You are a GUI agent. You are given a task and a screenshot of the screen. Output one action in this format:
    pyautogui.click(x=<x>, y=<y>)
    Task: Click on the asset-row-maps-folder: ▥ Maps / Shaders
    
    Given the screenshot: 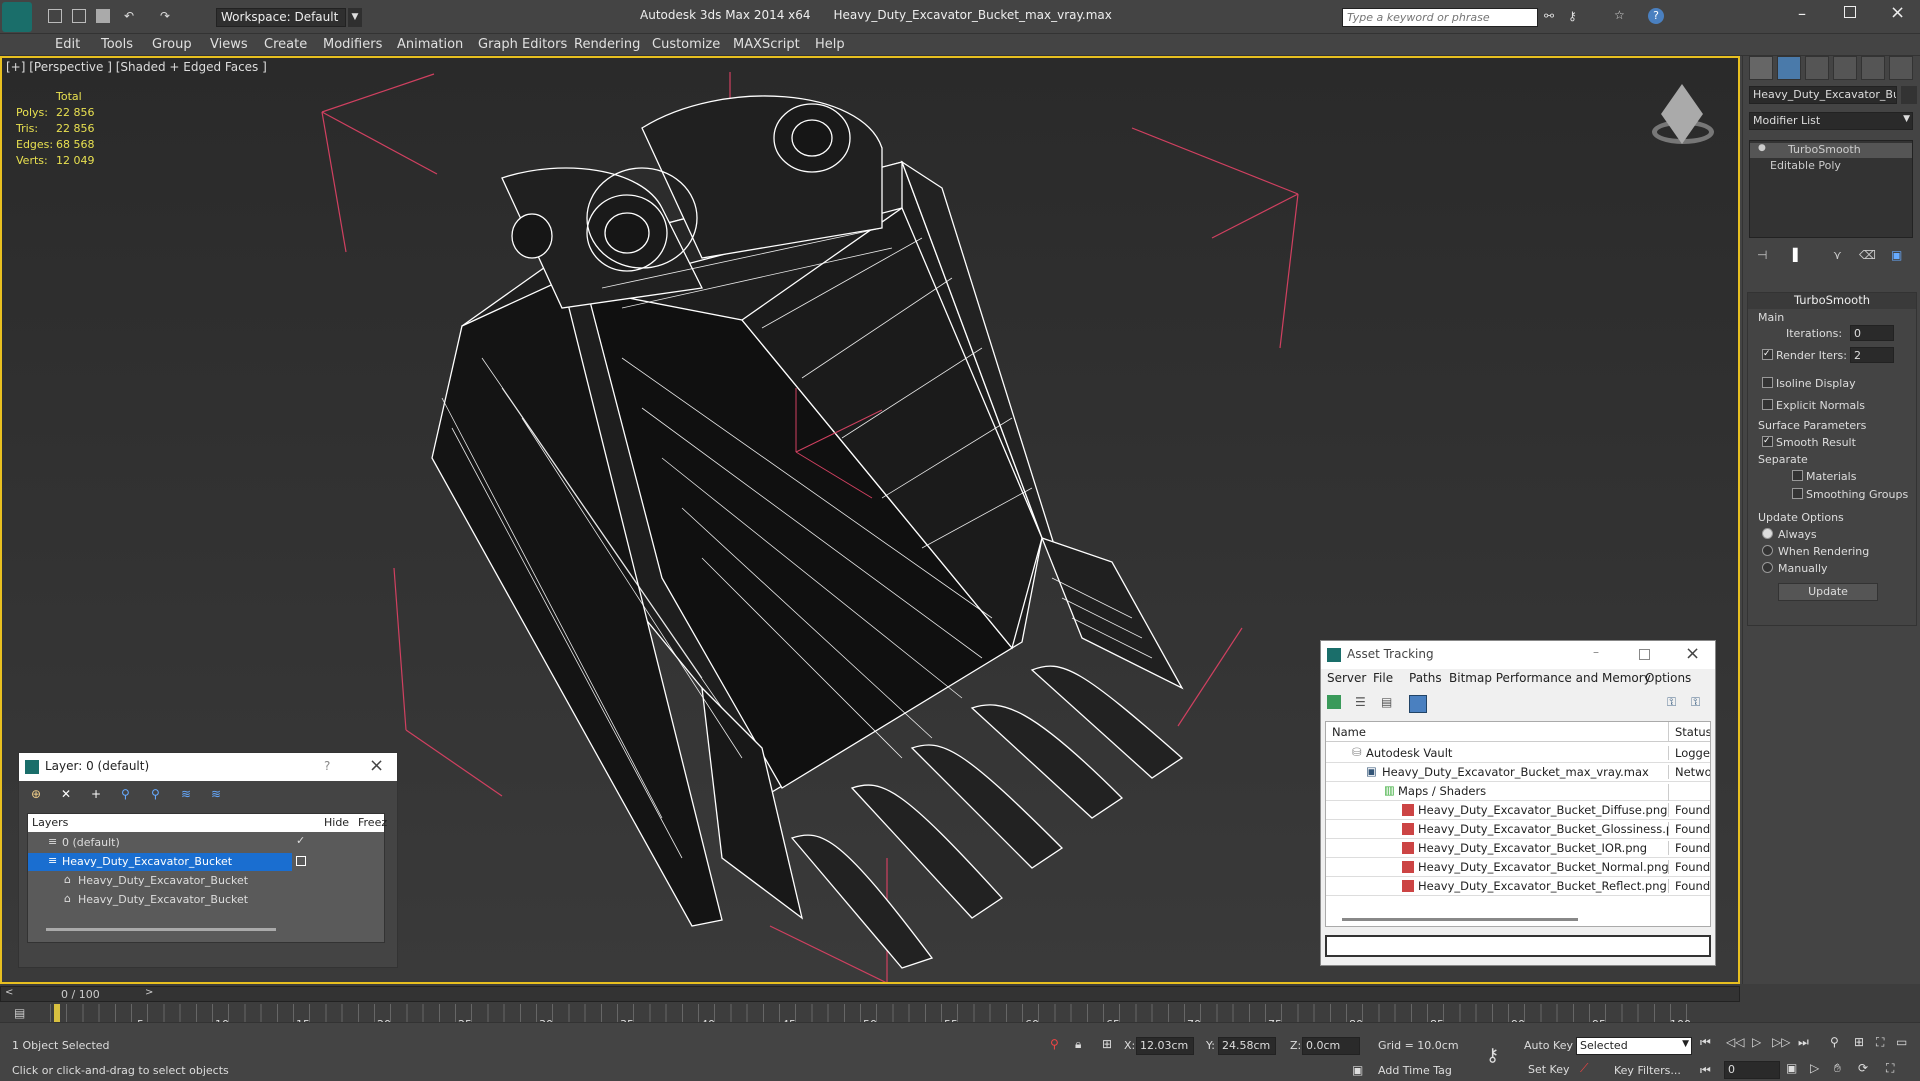 What is the action you would take?
    pyautogui.click(x=1518, y=792)
    